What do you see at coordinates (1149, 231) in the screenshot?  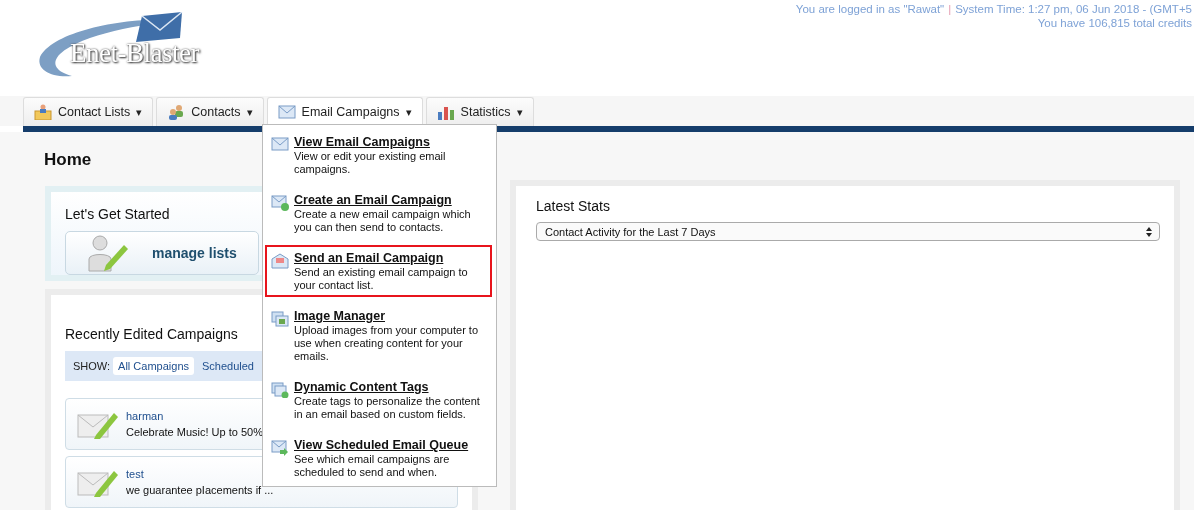 I see `updown-icon` at bounding box center [1149, 231].